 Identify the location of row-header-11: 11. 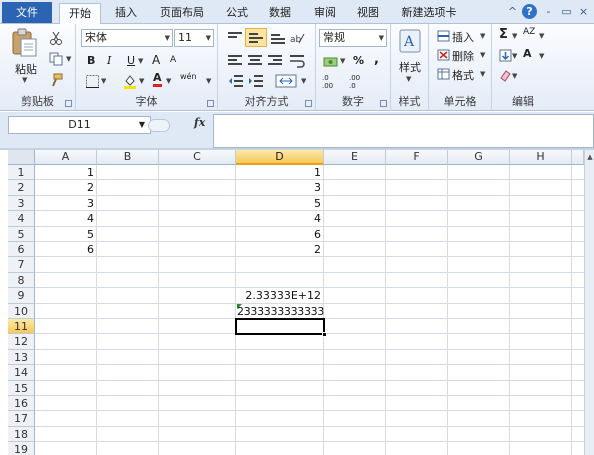
(21, 327).